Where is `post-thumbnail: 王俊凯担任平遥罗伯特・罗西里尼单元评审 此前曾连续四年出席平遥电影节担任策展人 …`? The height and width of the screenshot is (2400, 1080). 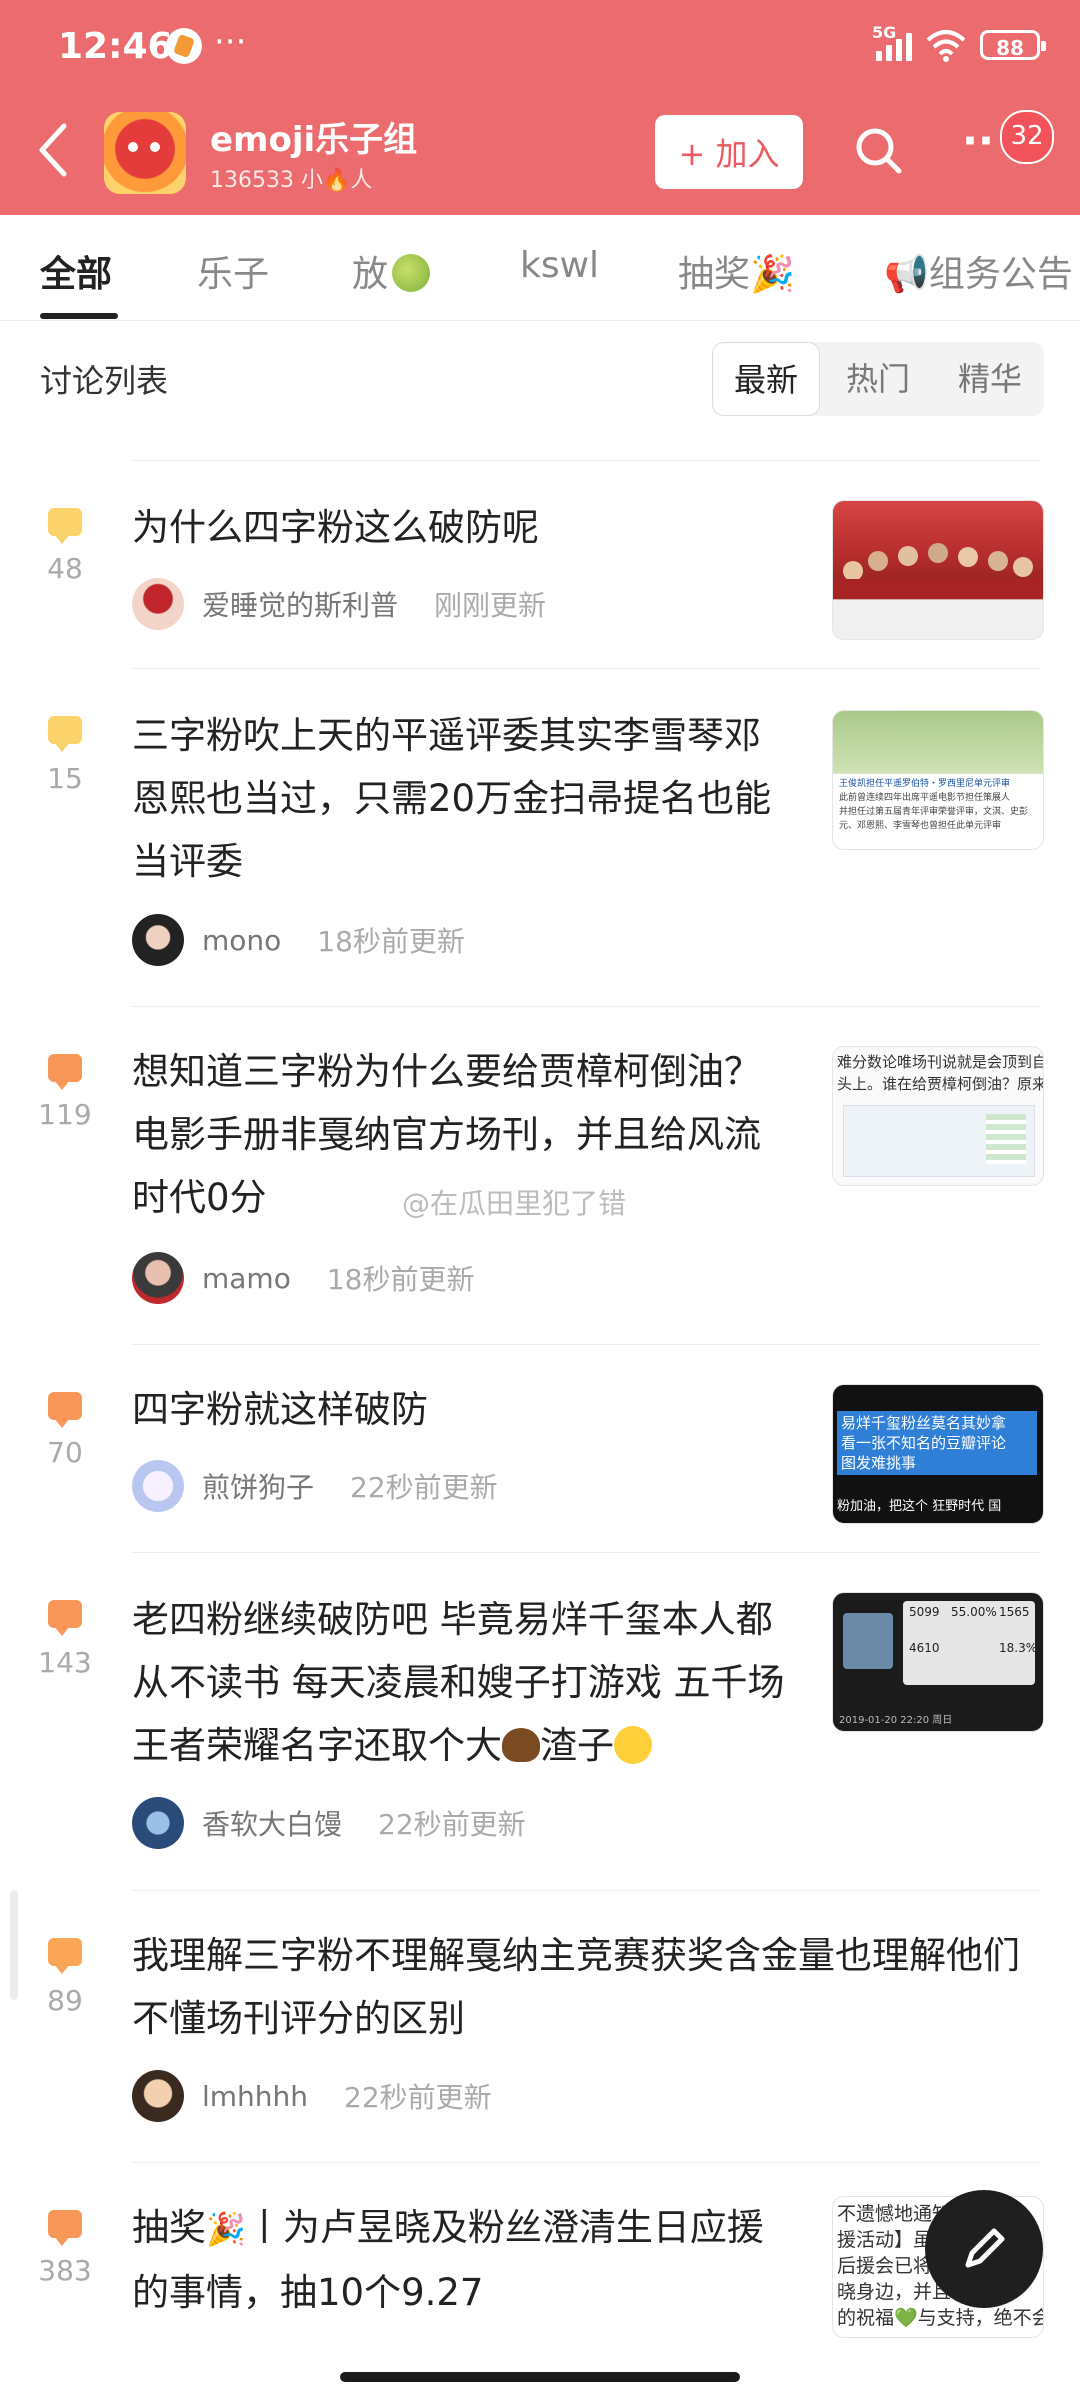
post-thumbnail: 王俊凯担任平遥罗伯特・罗西里尼单元评审 此前曾连续四年出席平遥电影节担任策展人 … is located at coordinates (938, 780).